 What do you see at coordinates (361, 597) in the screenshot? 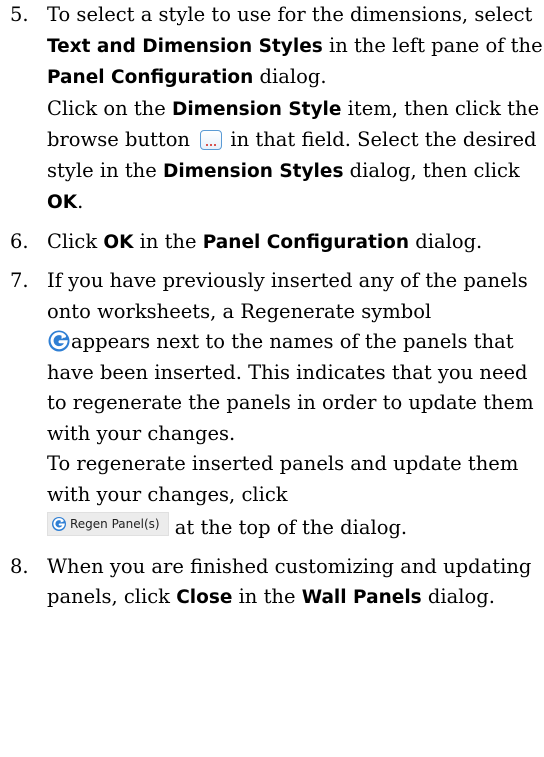
I see `ui-term: Wall Panels` at bounding box center [361, 597].